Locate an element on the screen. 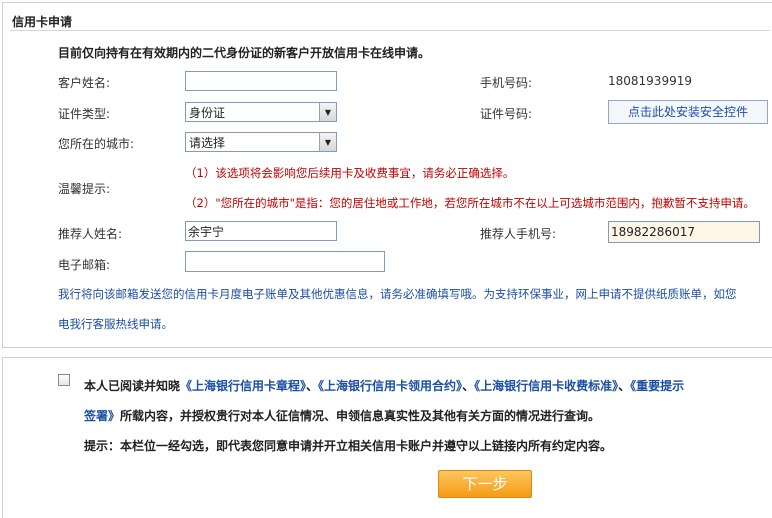 This screenshot has height=518, width=772. email-label: 电子邮箱: is located at coordinates (84, 265).